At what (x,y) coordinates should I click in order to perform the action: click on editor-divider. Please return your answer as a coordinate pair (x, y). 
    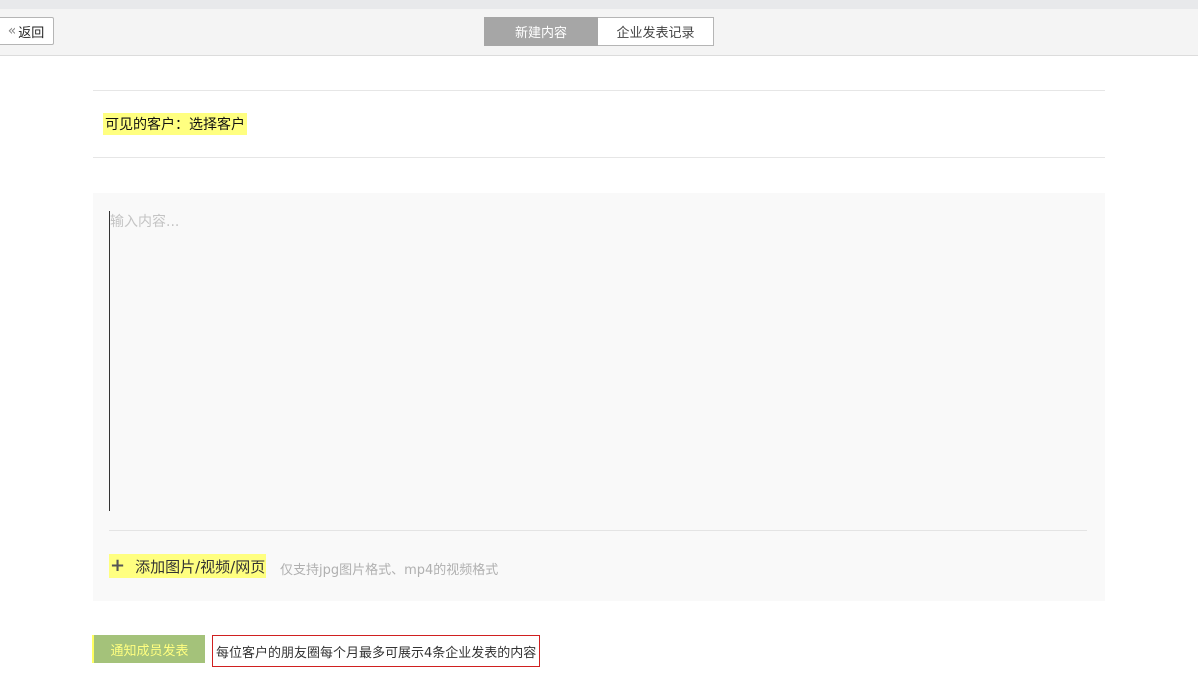
    Looking at the image, I should click on (598, 530).